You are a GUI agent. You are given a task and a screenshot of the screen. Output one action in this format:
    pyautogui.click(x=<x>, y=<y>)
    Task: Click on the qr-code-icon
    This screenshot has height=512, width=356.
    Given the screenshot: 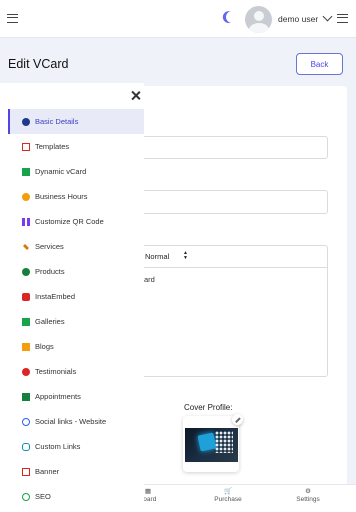 What is the action you would take?
    pyautogui.click(x=26, y=221)
    